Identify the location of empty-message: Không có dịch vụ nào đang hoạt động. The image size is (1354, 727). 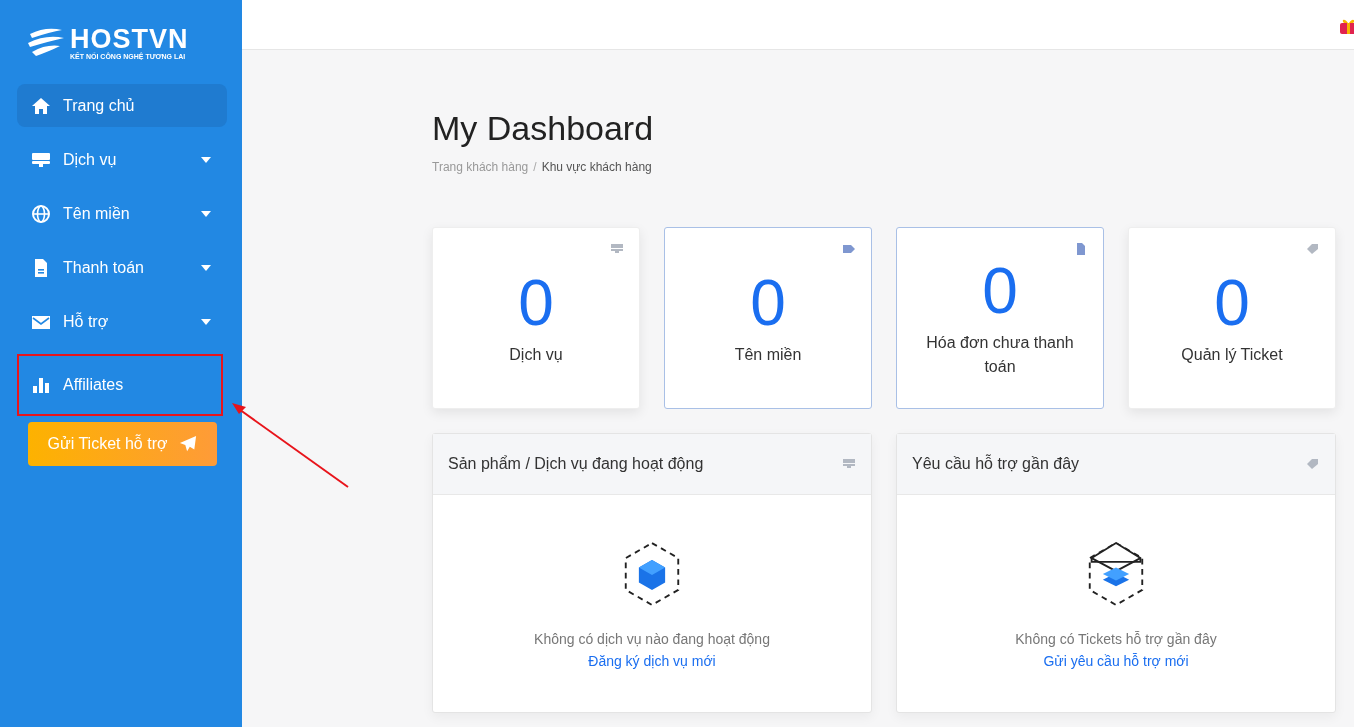
(652, 639).